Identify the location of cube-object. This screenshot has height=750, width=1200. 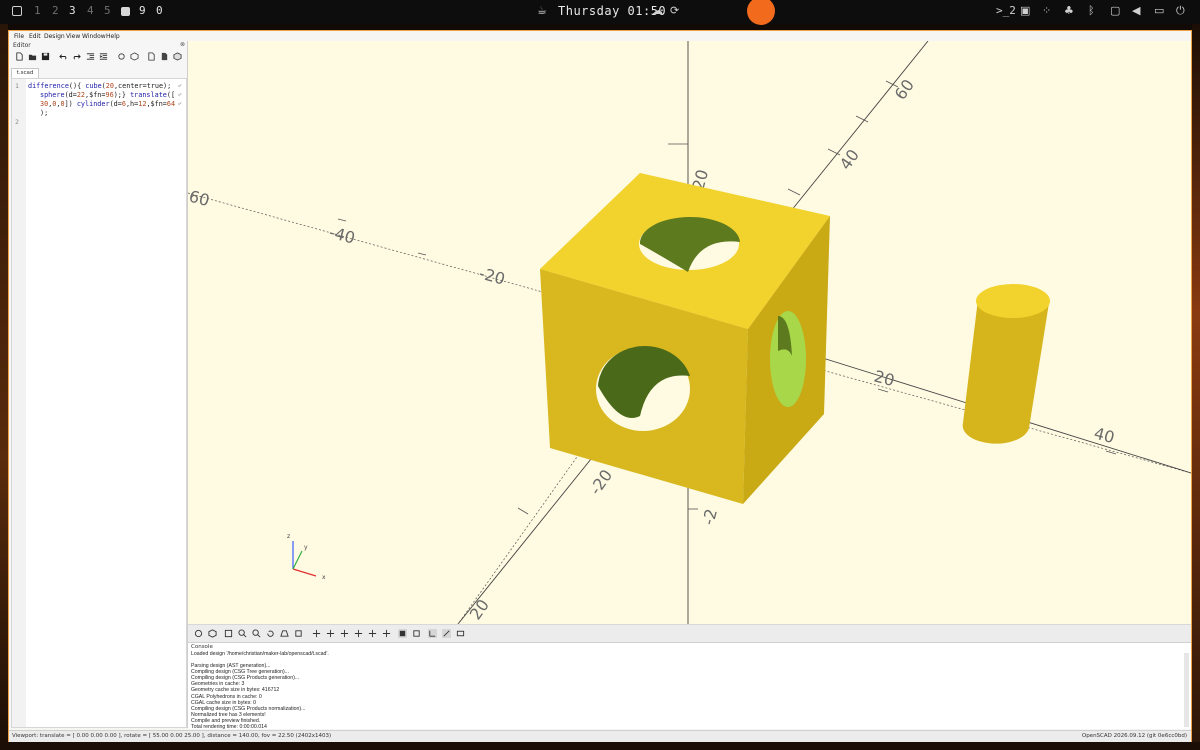
(685, 338).